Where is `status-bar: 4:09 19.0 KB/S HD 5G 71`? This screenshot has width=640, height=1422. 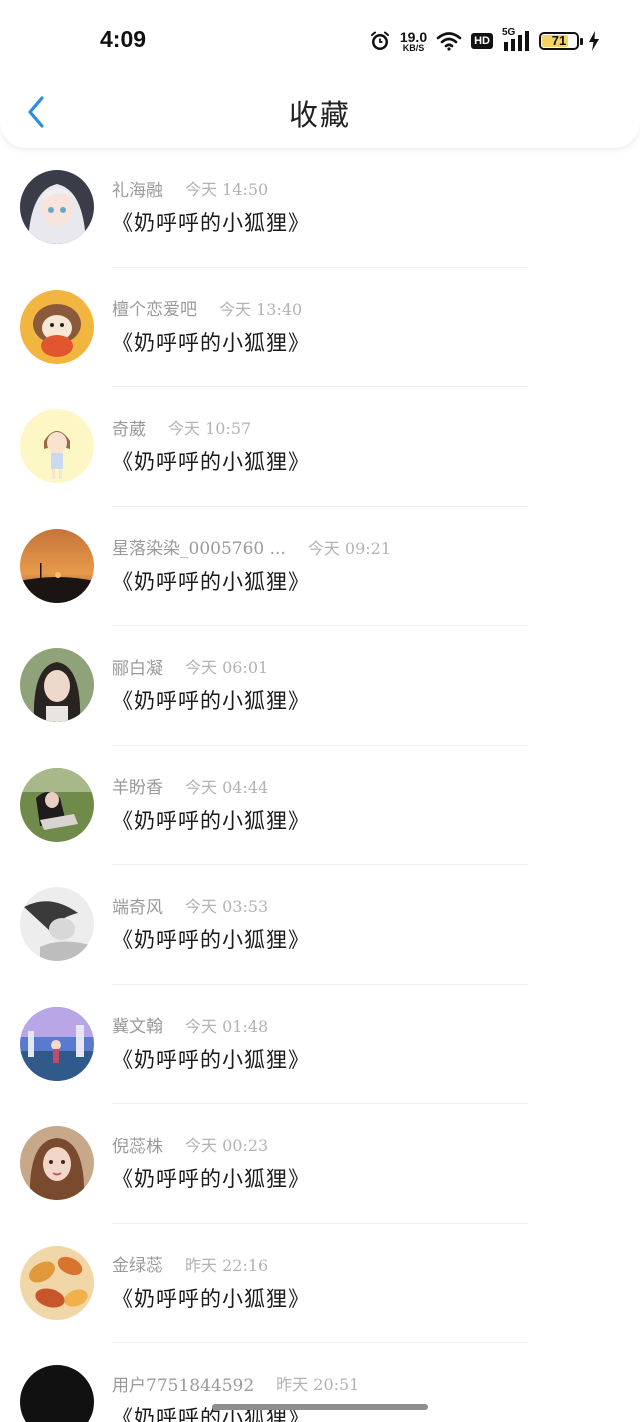
status-bar: 4:09 19.0 KB/S HD 5G 71 is located at coordinates (320, 40).